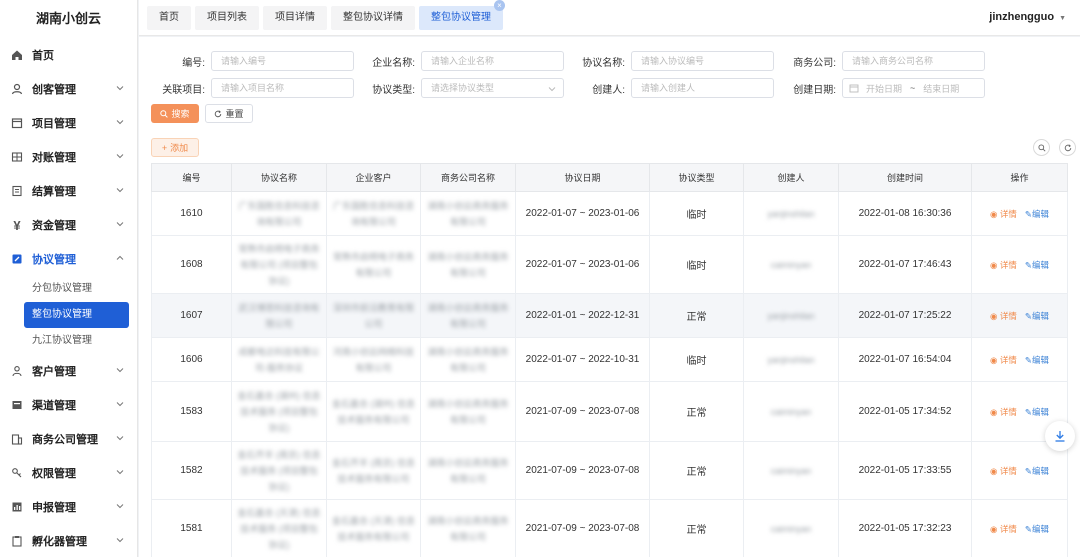 The image size is (1080, 557). Describe the element at coordinates (373, 528) in the screenshot. I see `cell-client-text: 金石嘉合 (天津) 信息技术服务有限公司` at that location.